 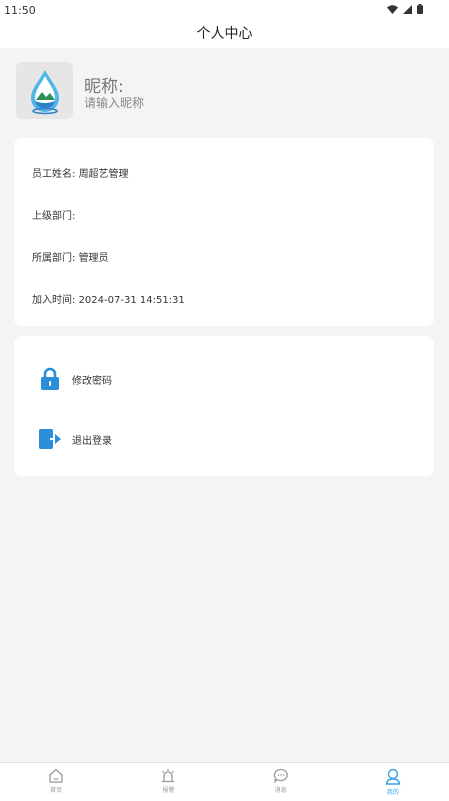 I want to click on bottom-tab-bar: 首页 报警 消息 我的, so click(x=224, y=781).